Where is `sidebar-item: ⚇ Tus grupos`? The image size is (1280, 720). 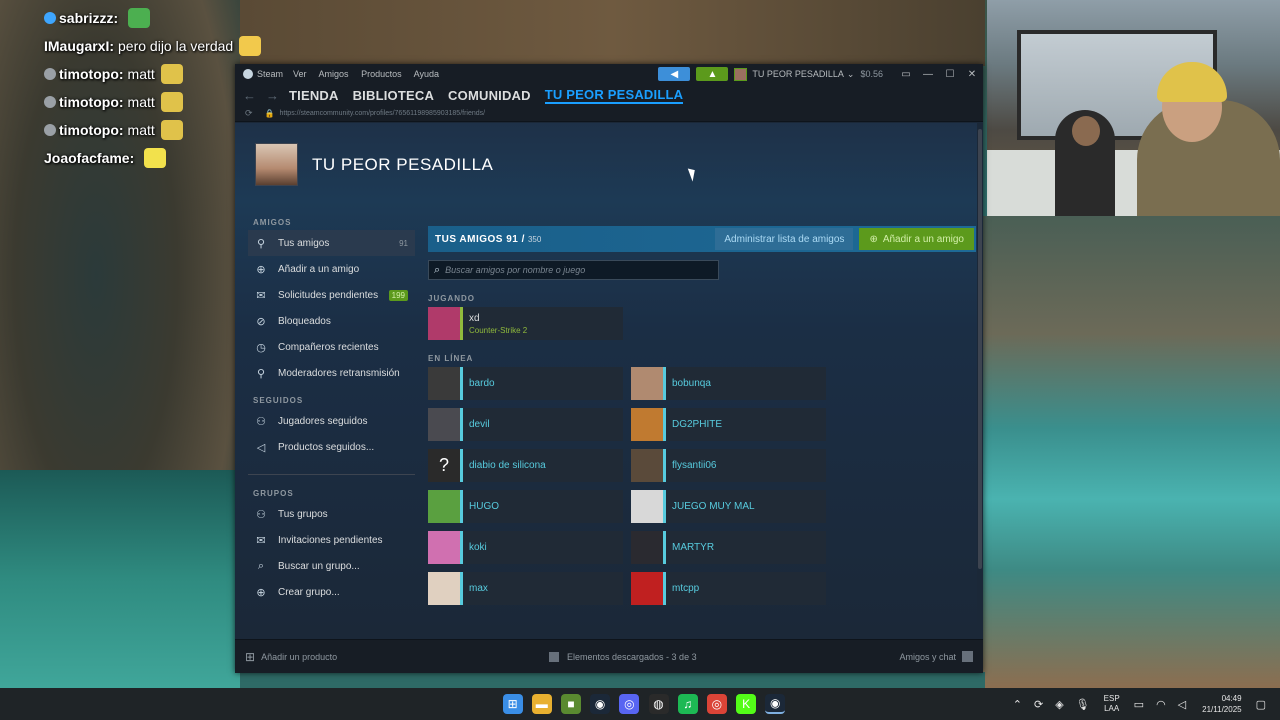
sidebar-item: ⚇ Tus grupos is located at coordinates (331, 514).